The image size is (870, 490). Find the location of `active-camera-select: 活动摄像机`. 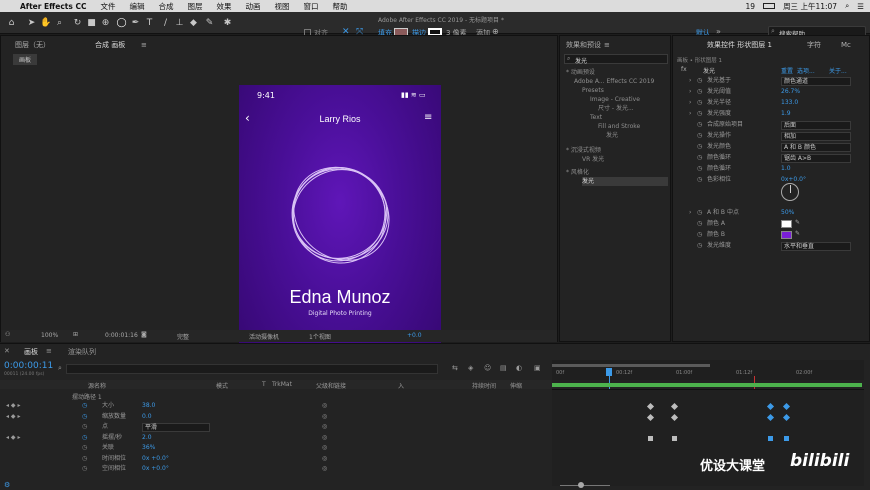

active-camera-select: 活动摄像机 is located at coordinates (264, 336).